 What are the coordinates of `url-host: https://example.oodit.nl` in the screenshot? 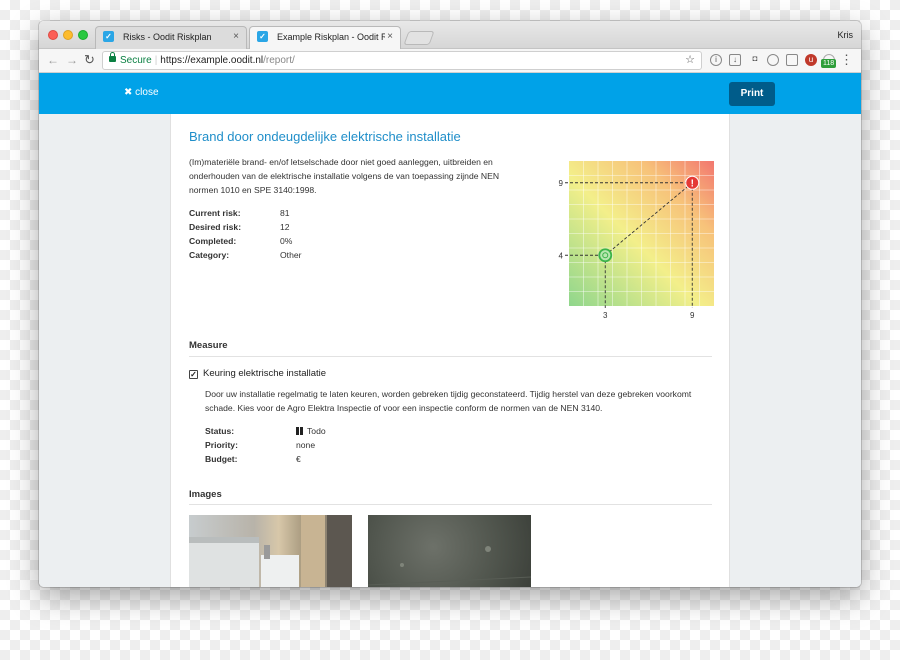 It's located at (212, 60).